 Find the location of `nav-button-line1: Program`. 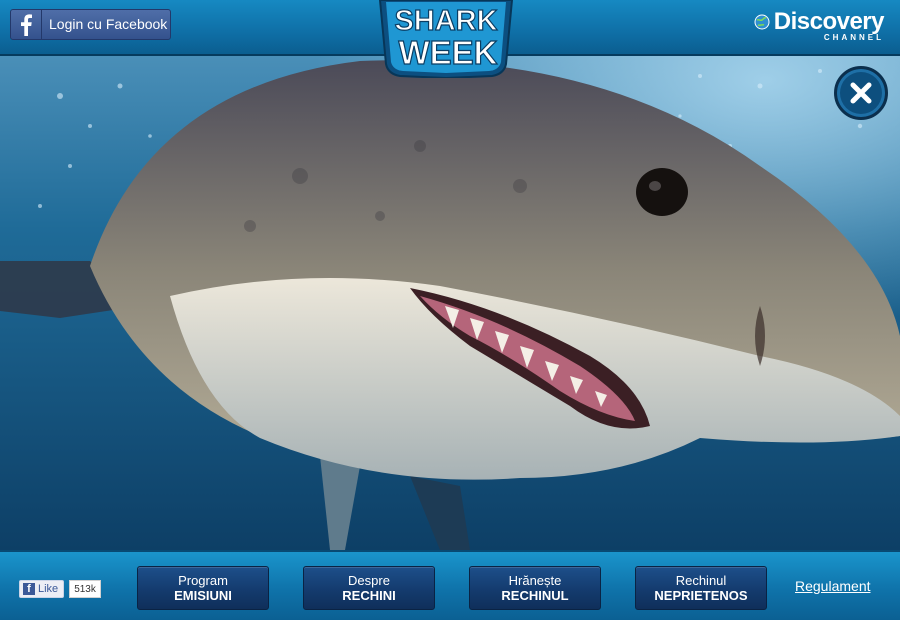

nav-button-line1: Program is located at coordinates (203, 580).